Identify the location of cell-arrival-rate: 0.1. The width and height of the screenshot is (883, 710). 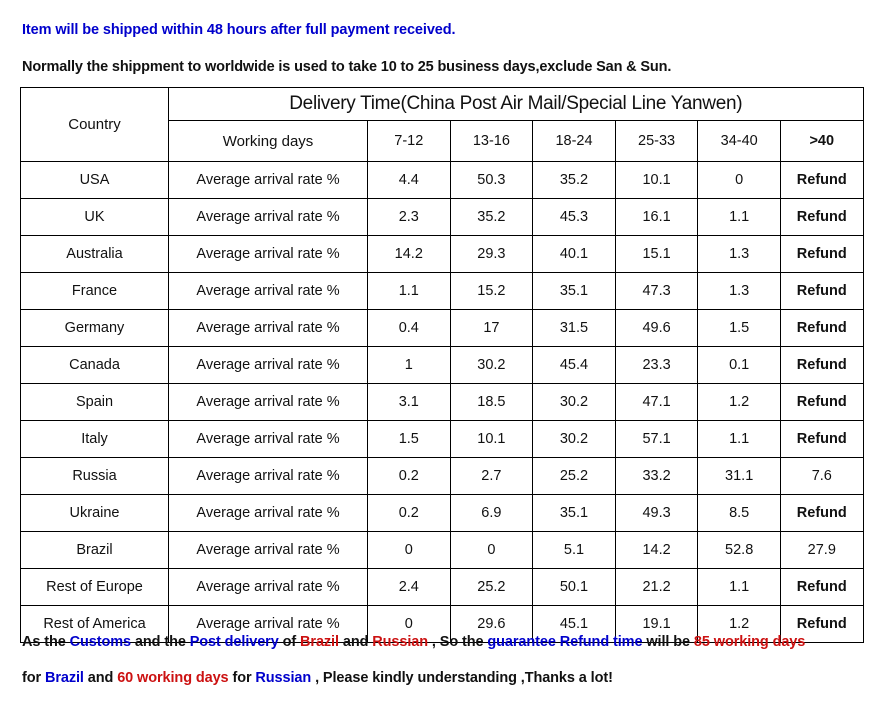
(739, 365).